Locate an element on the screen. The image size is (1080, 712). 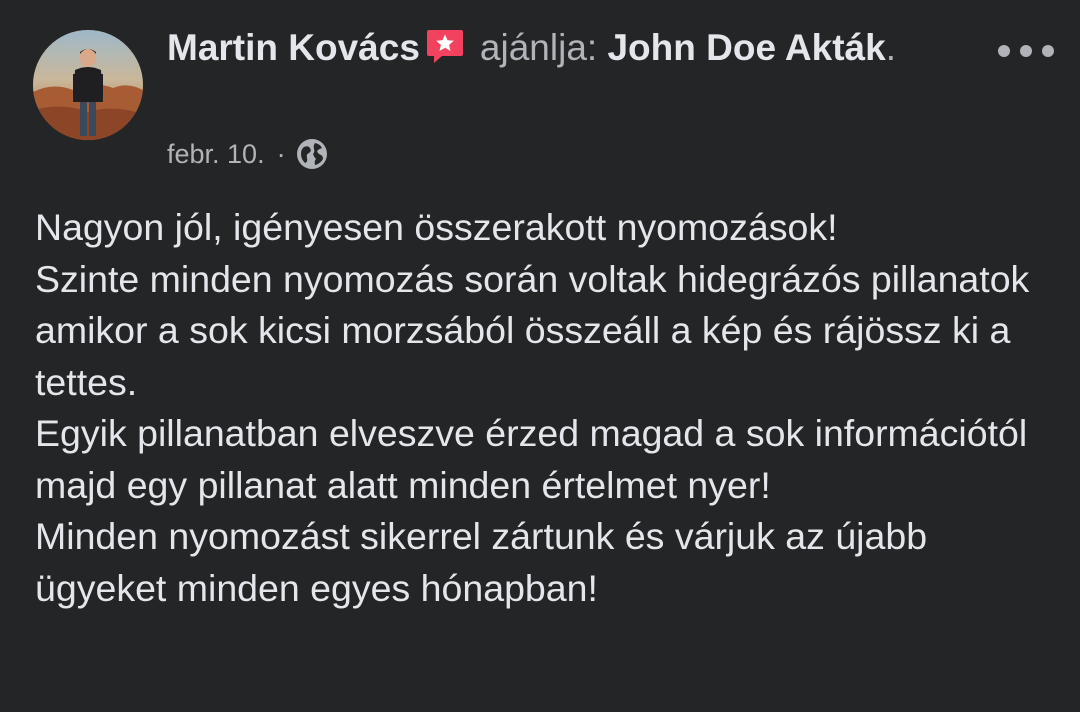
post-header: Martin Kovács ajánlja: John Doe Akták. is located at coordinates (577, 50).